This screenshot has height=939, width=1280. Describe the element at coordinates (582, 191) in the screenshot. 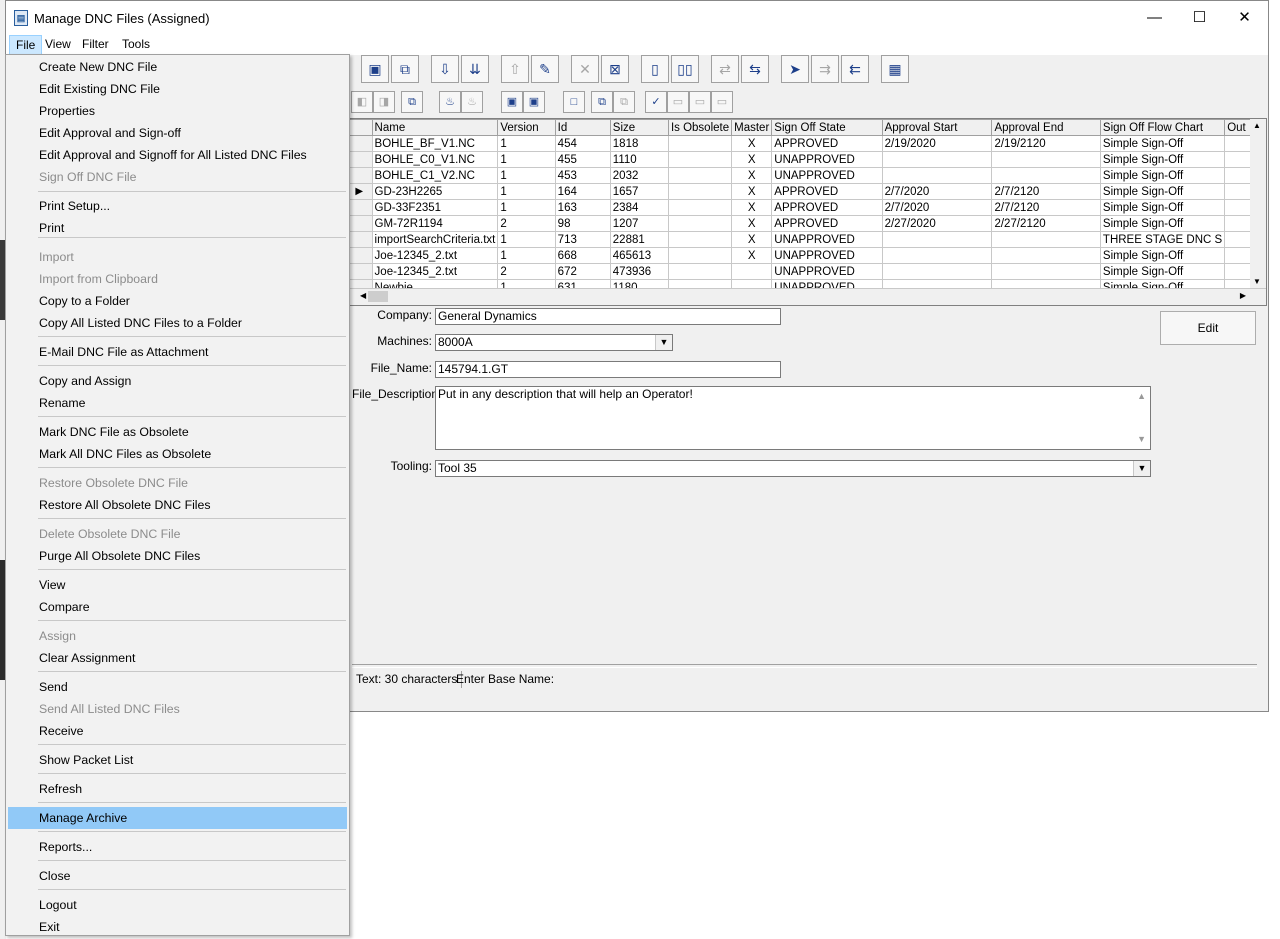

I see `cell-id: 164` at that location.